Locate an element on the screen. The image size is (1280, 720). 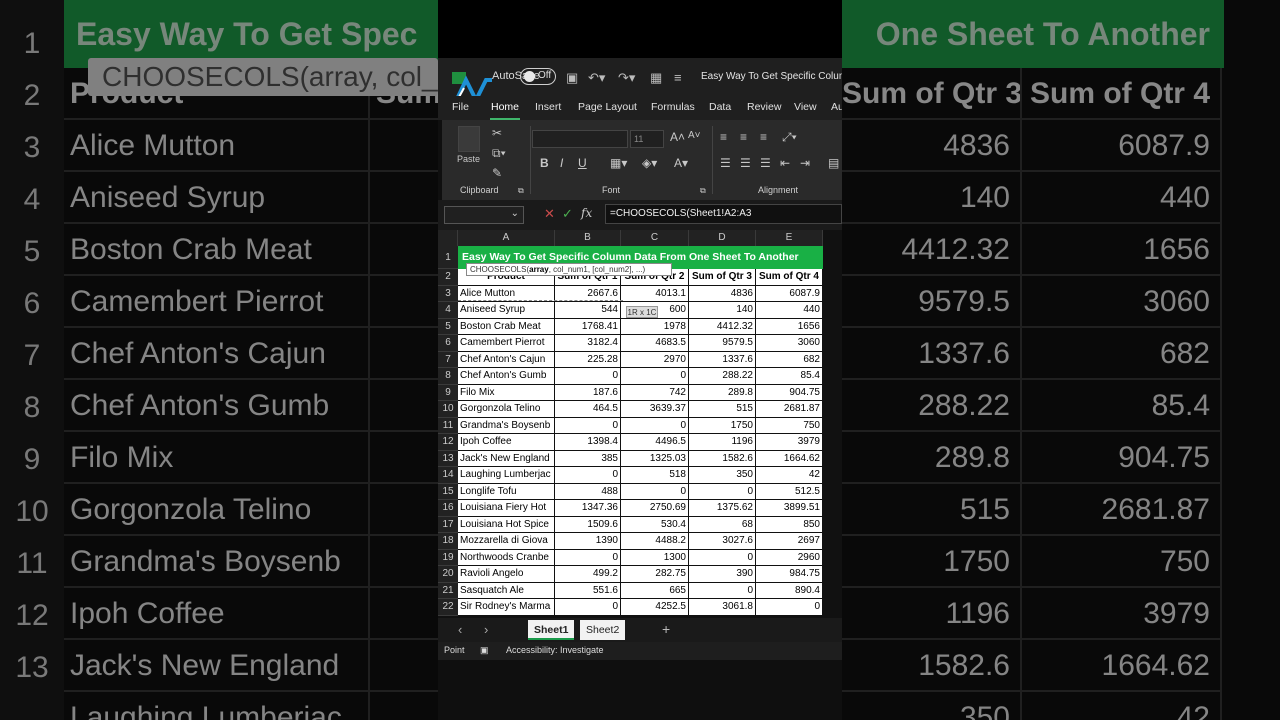
bold-button: B is located at coordinates (544, 163).